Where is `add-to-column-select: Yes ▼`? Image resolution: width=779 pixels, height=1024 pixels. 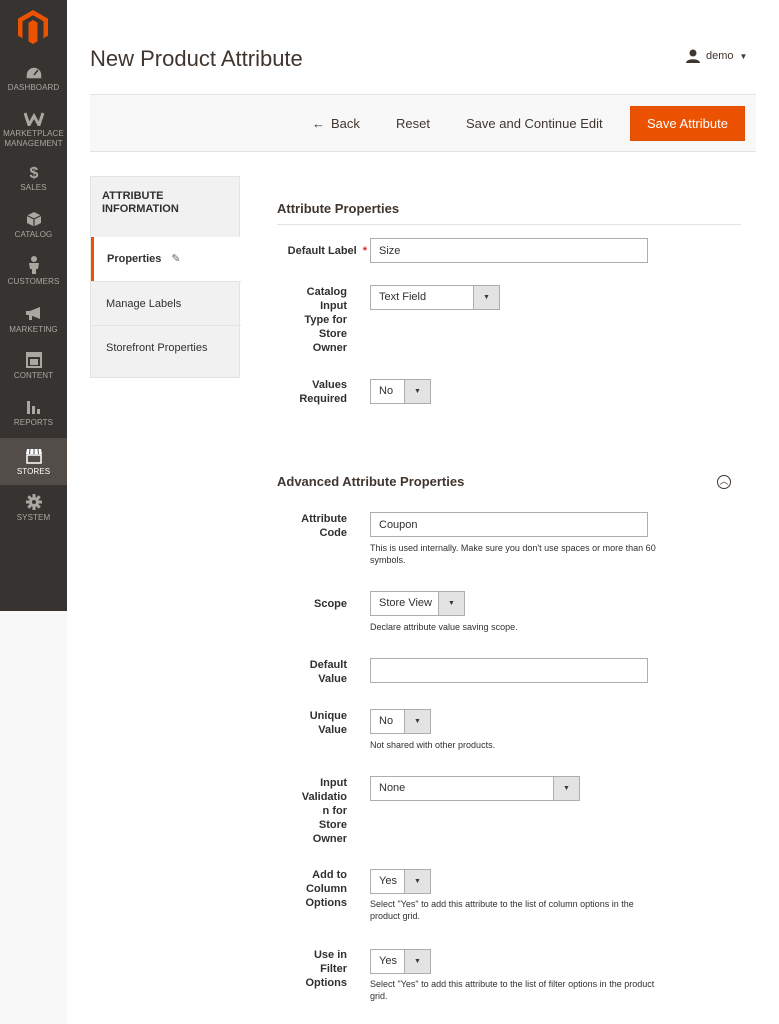
add-to-column-select: Yes ▼ is located at coordinates (400, 881).